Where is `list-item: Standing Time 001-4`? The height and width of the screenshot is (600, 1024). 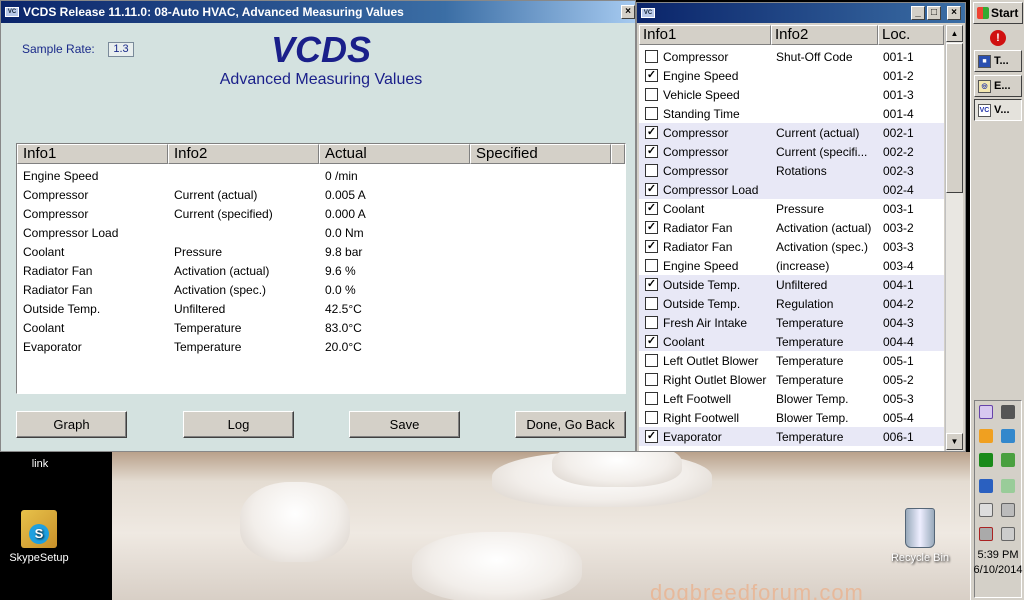 list-item: Standing Time 001-4 is located at coordinates (791, 113).